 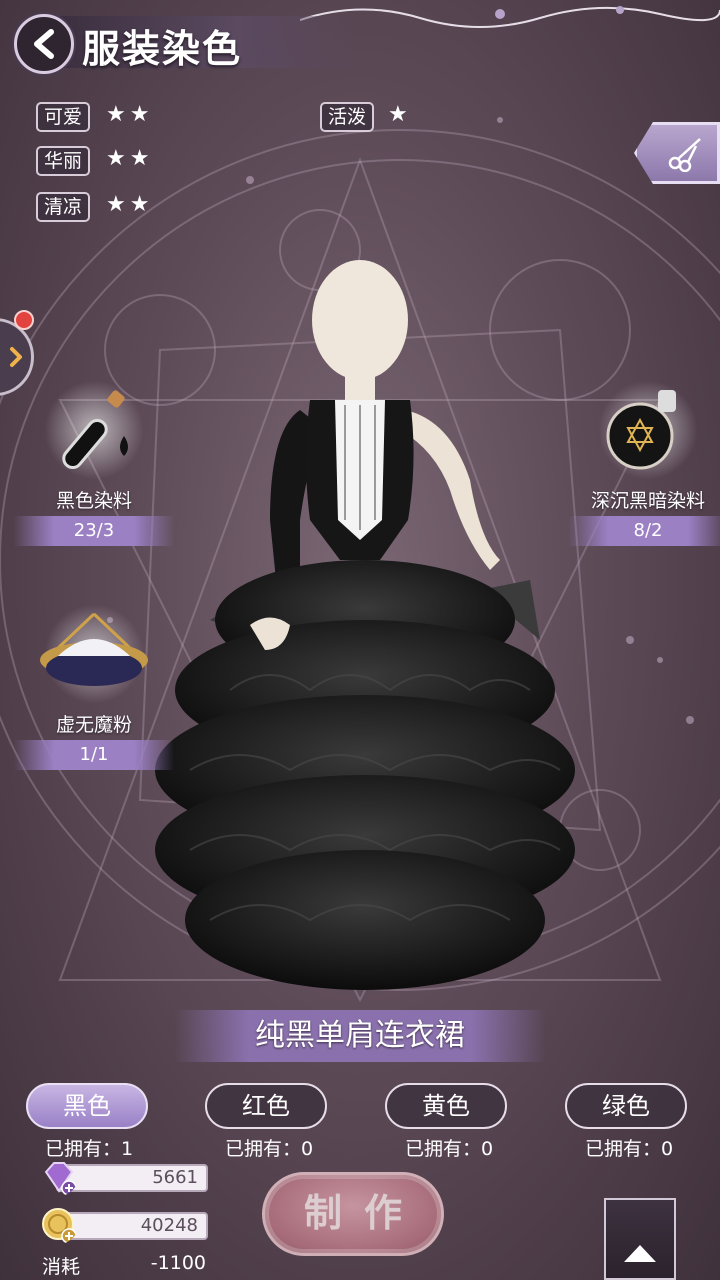 I want to click on owned-count-black: 已拥有：1, so click(x=89, y=1149).